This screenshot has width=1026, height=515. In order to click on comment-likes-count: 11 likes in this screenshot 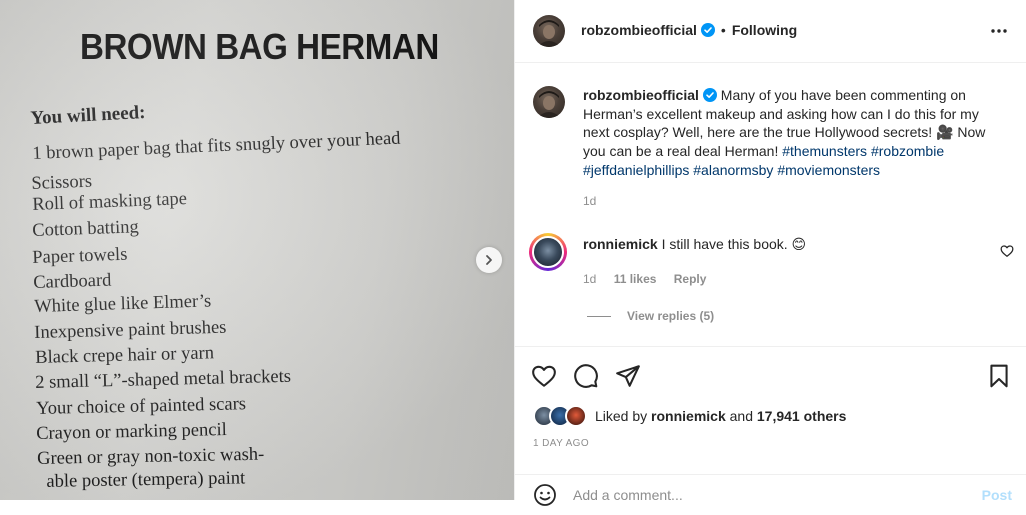, I will do `click(635, 279)`.